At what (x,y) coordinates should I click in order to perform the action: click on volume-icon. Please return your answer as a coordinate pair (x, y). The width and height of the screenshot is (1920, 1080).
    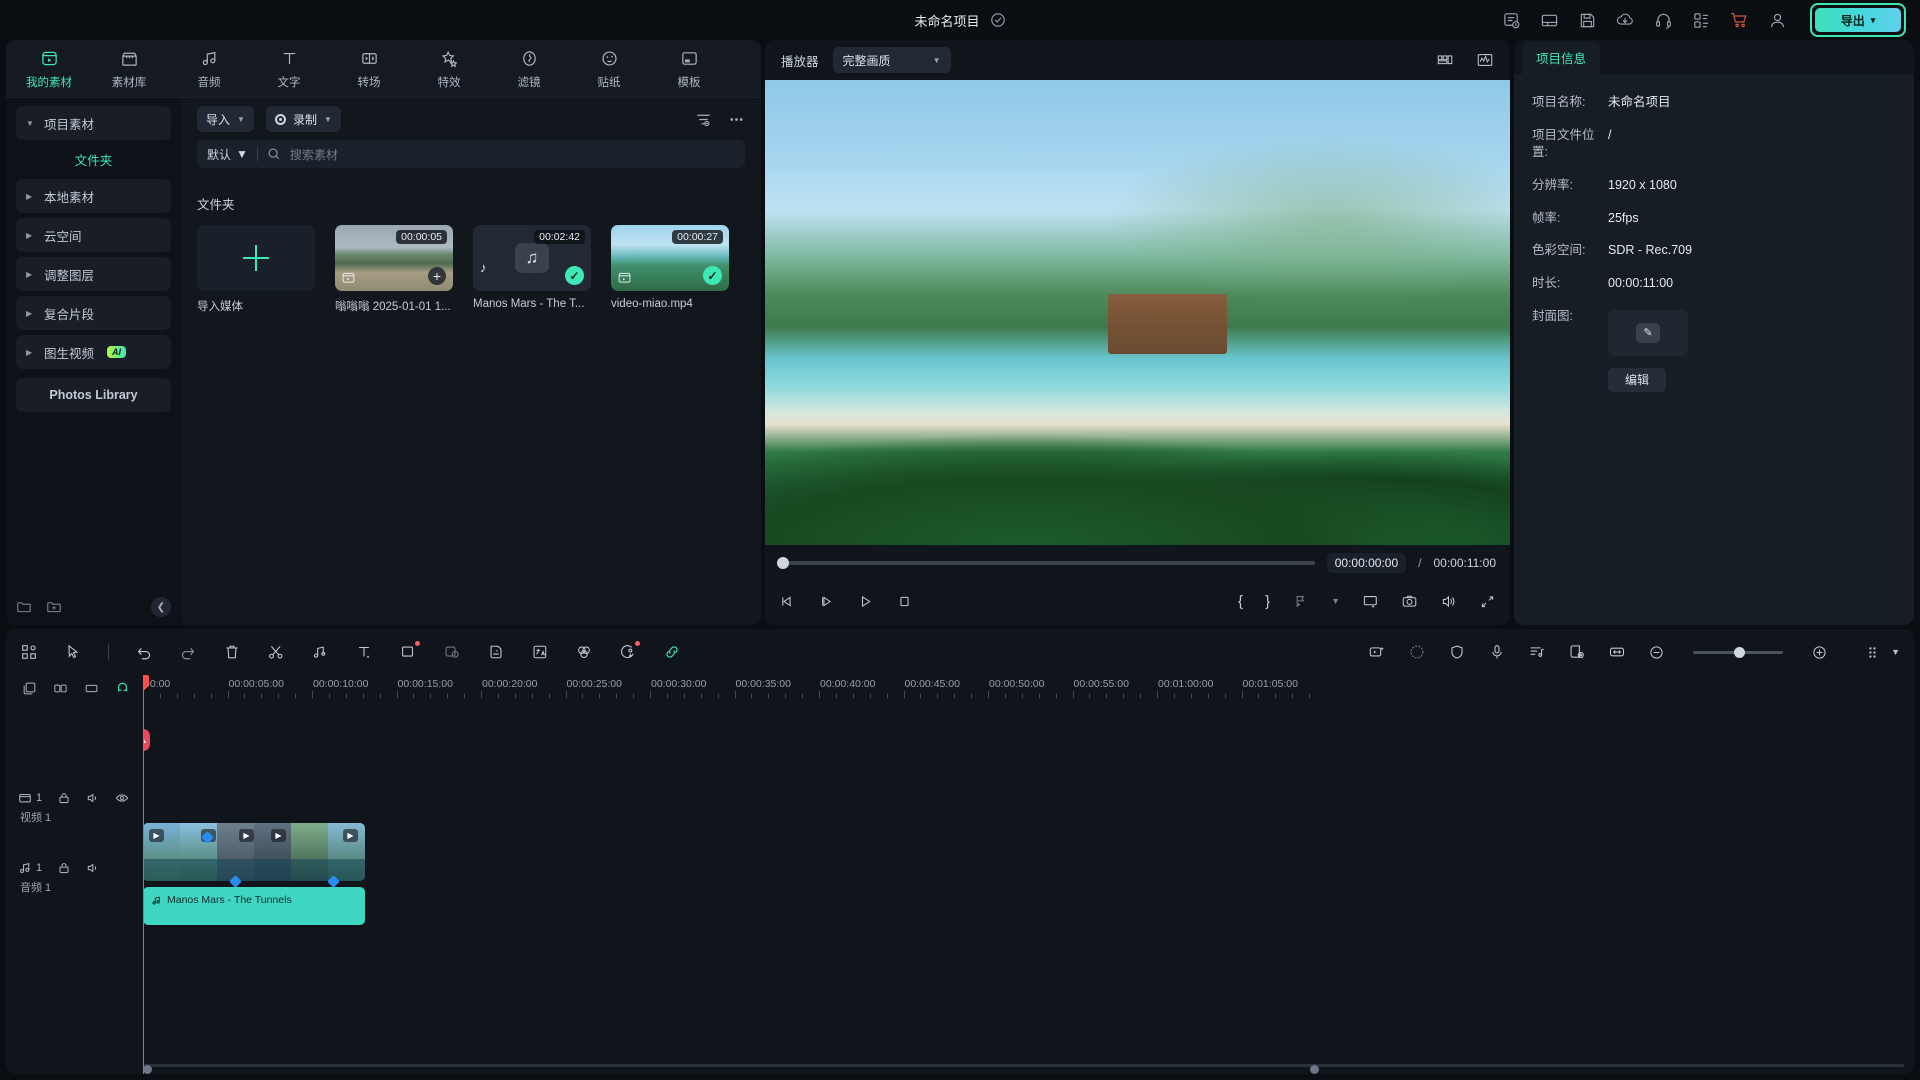
    Looking at the image, I should click on (1448, 601).